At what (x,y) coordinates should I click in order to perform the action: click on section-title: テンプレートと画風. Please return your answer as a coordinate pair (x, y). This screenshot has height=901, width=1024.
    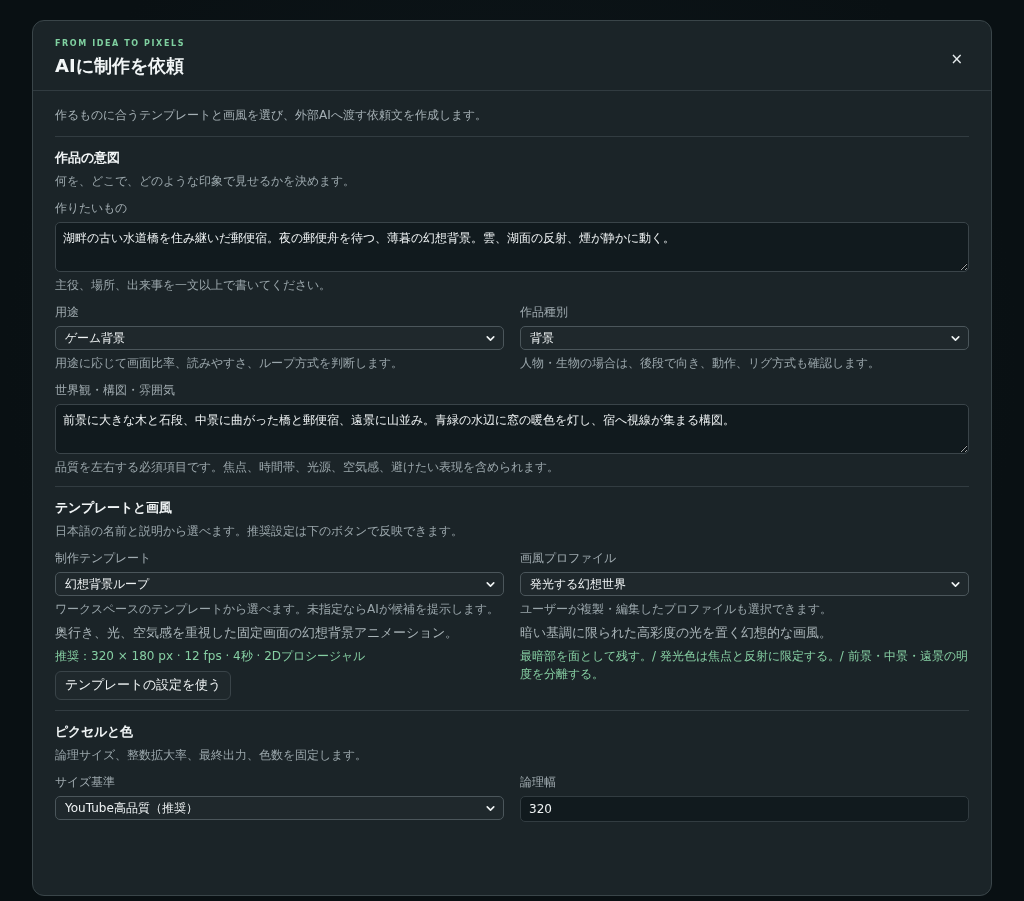
    Looking at the image, I should click on (114, 508).